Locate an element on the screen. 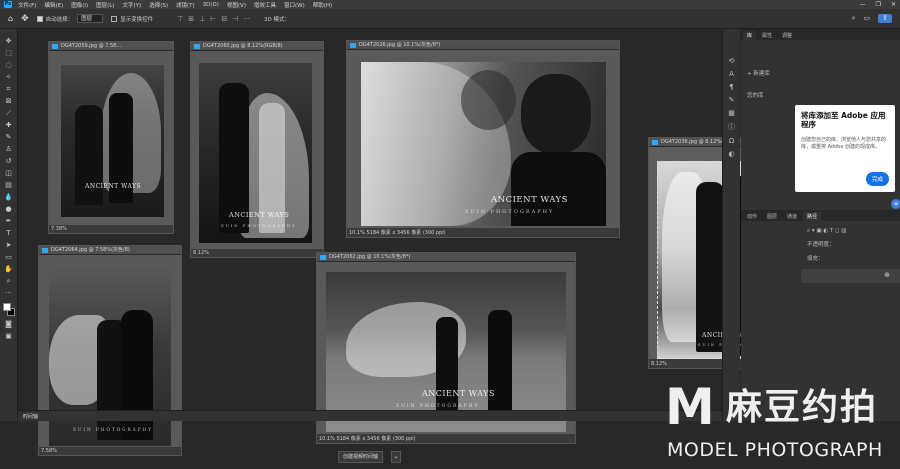  tab-actions: 动作 is located at coordinates (752, 216).